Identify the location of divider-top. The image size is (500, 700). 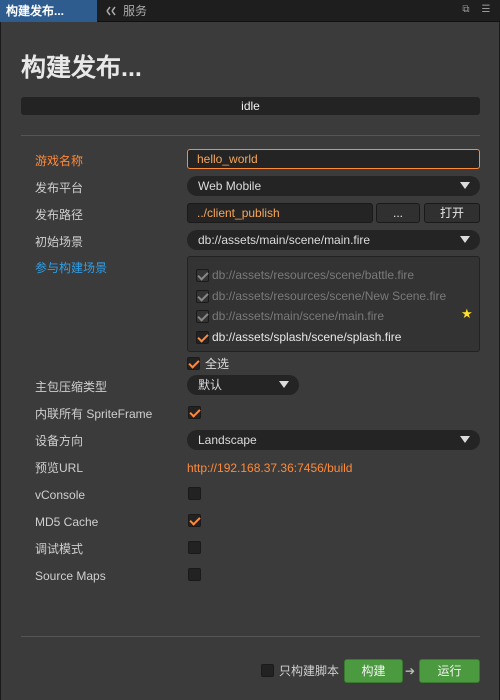
(250, 135).